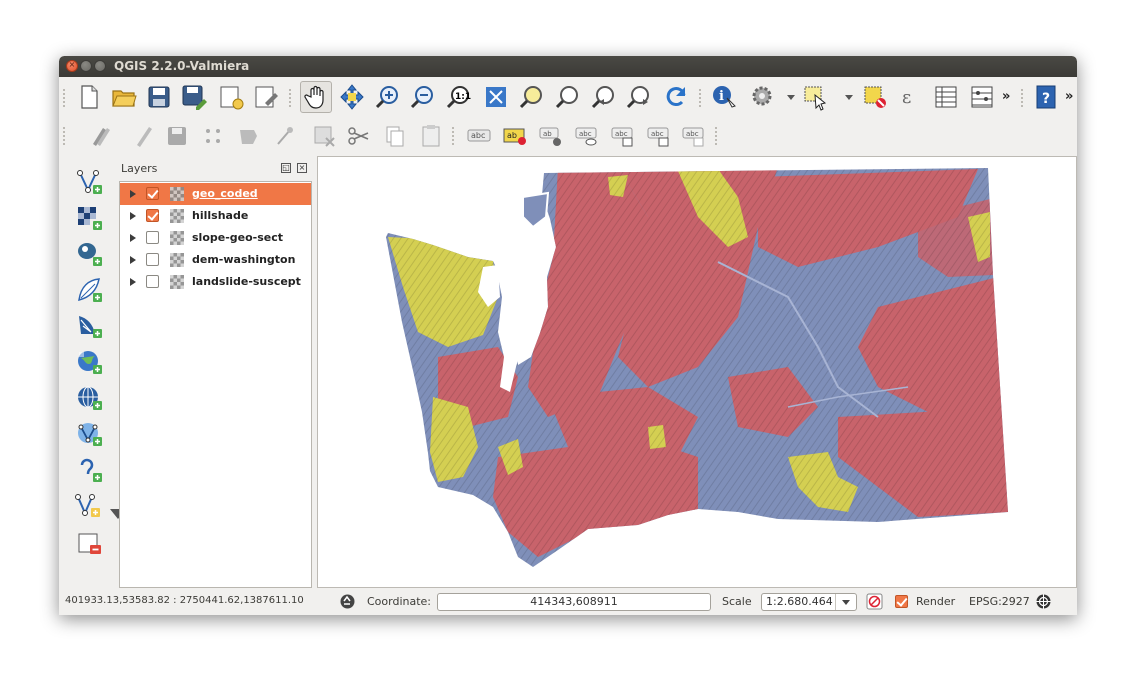  Describe the element at coordinates (999, 601) in the screenshot. I see `crs-status: EPSG:2927` at that location.